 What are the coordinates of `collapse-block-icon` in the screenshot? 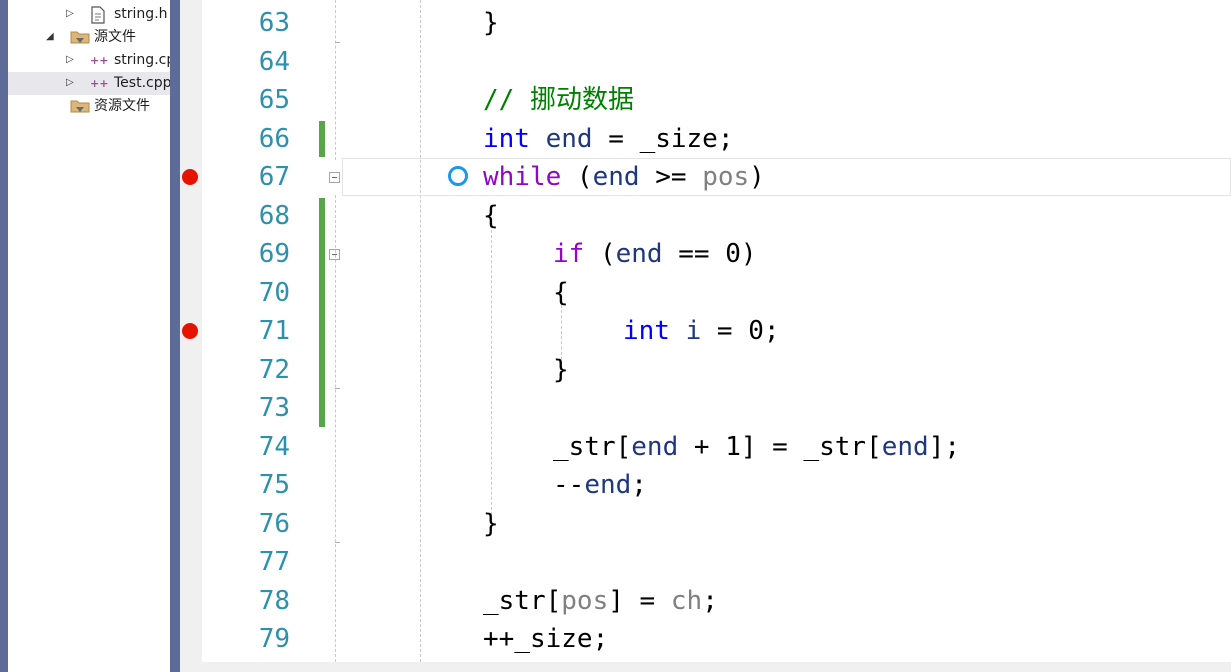 It's located at (334, 177).